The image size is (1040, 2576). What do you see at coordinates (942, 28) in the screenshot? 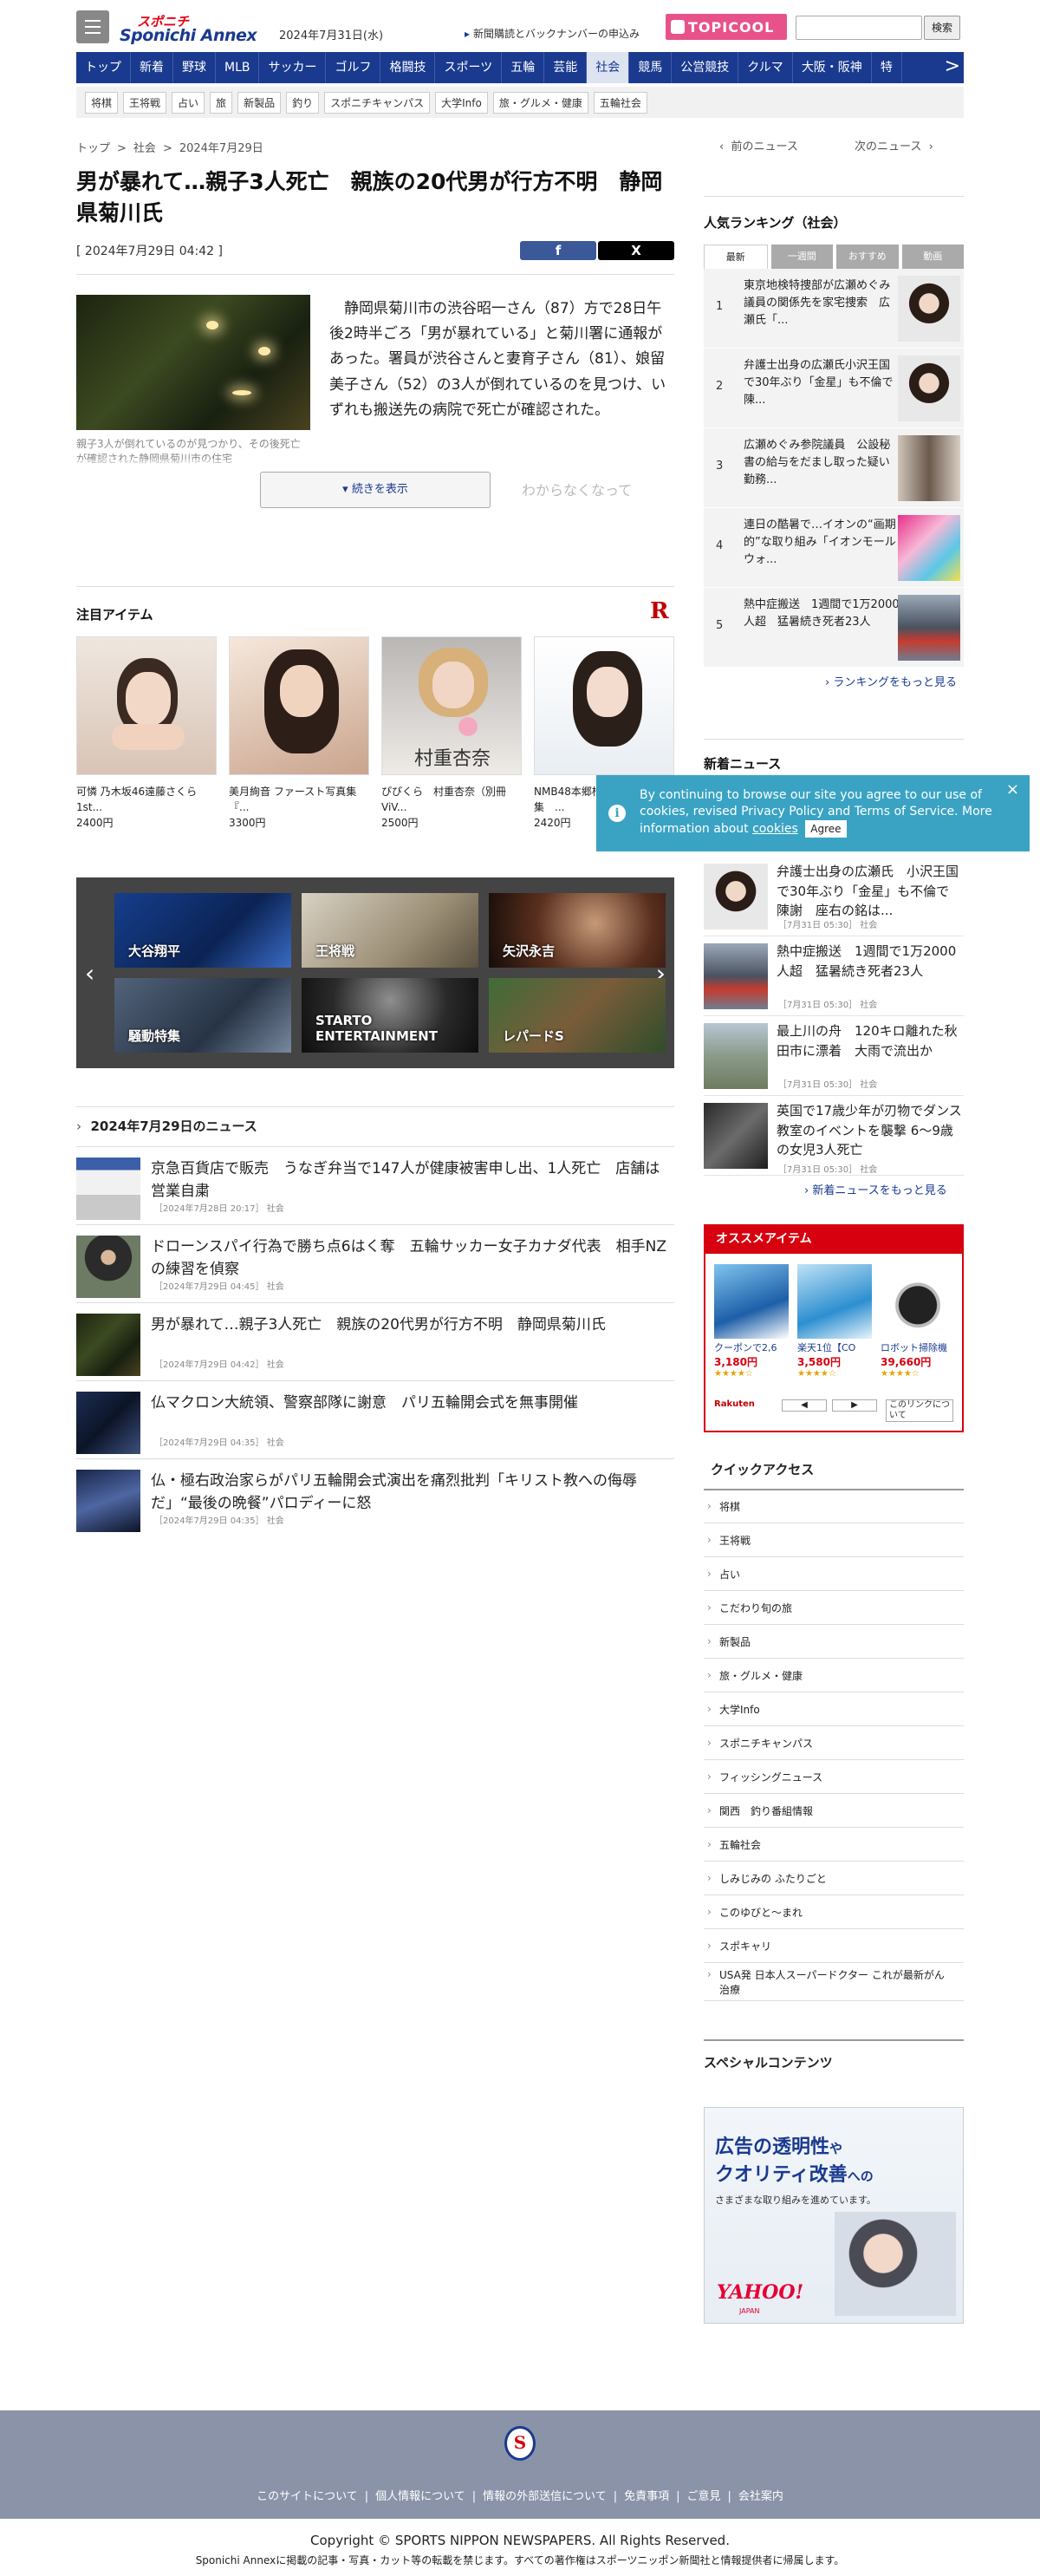
I see `search-button: 検索` at bounding box center [942, 28].